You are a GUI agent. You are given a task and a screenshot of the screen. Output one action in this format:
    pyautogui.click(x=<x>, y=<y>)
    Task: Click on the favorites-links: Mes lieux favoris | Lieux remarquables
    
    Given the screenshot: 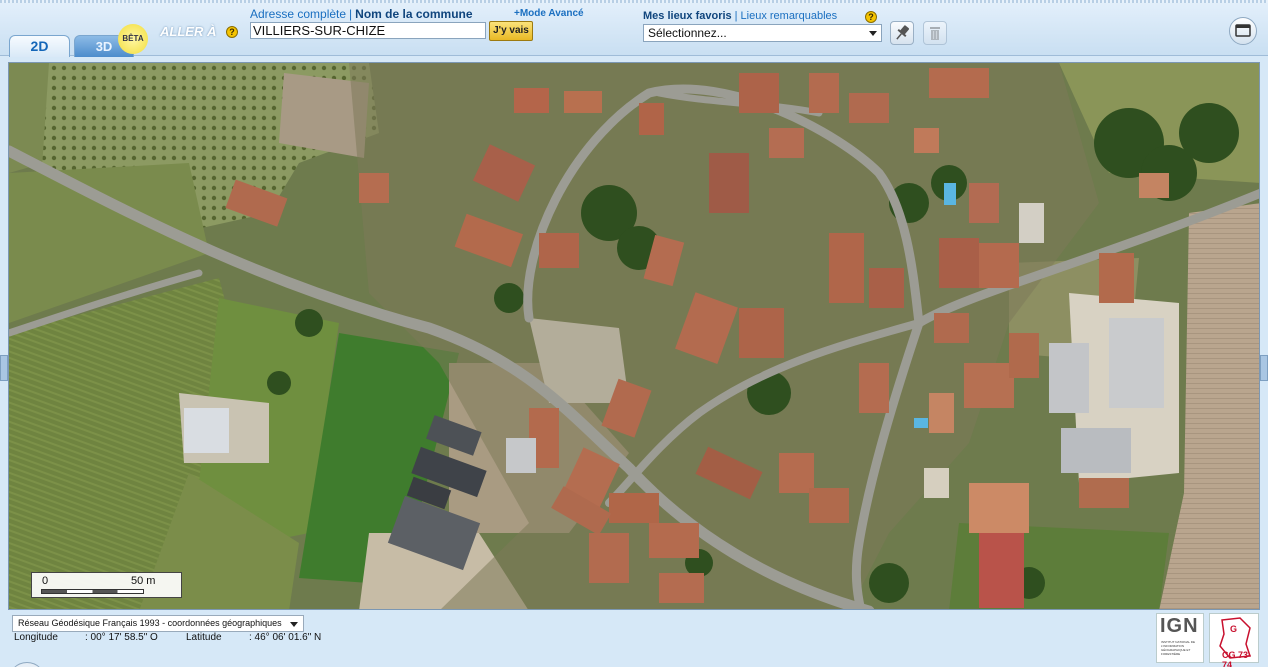 What is the action you would take?
    pyautogui.click(x=740, y=16)
    